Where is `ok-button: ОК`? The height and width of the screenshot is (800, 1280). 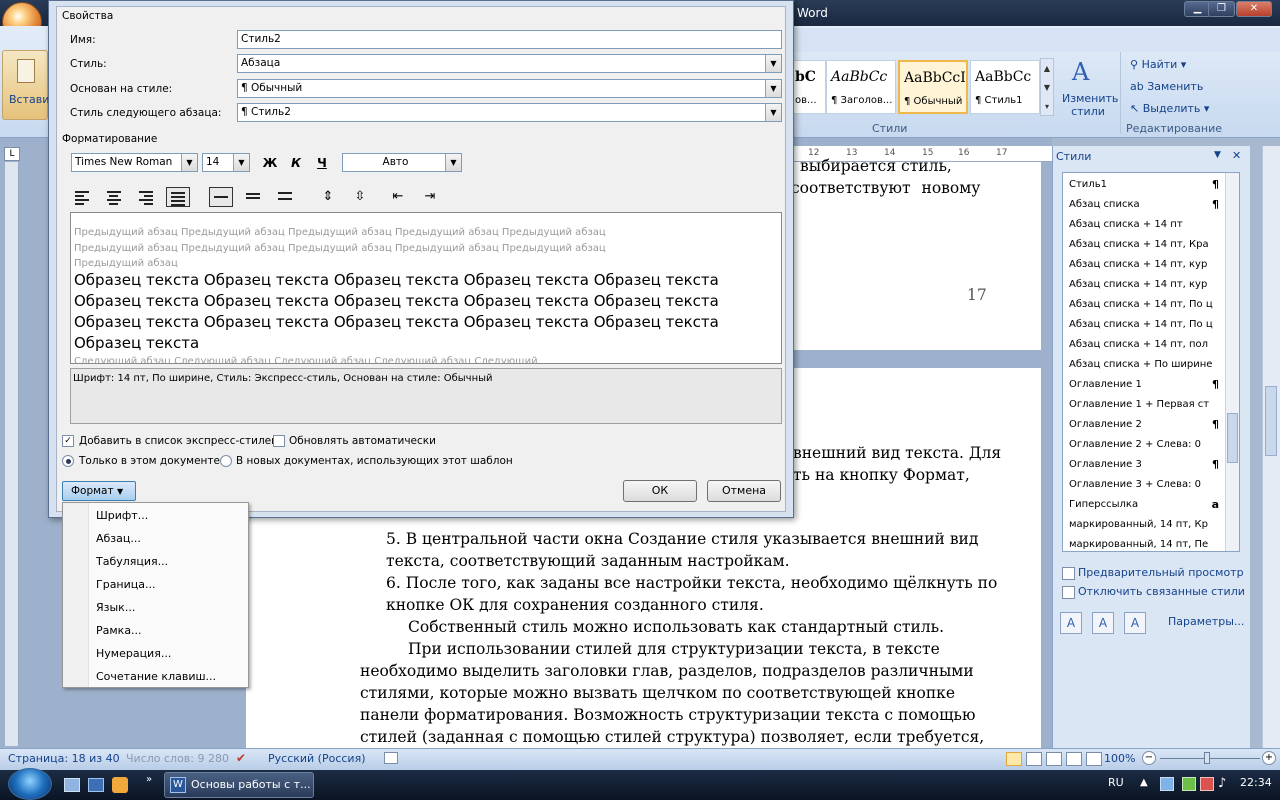
ok-button: ОК is located at coordinates (660, 491).